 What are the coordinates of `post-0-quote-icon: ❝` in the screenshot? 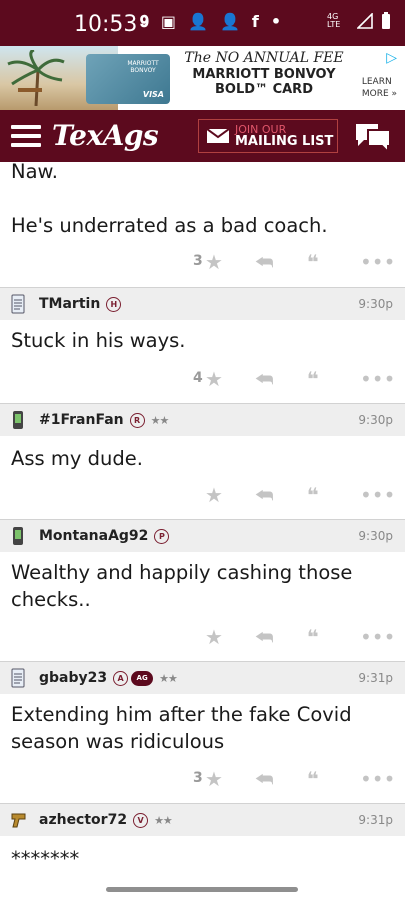 It's located at (313, 262).